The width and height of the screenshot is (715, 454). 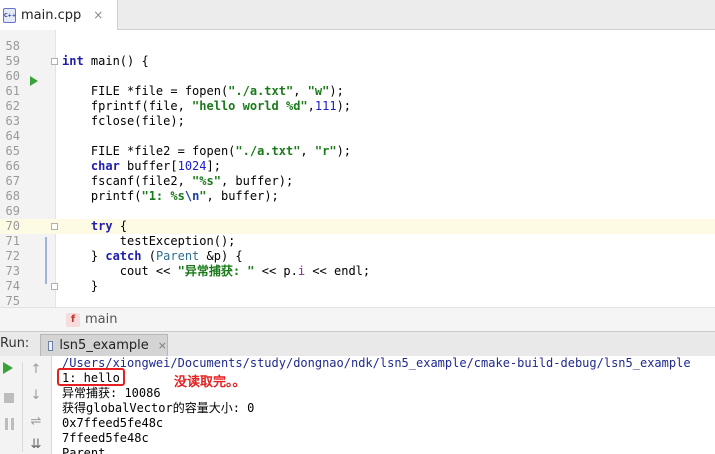 I want to click on annotation-note: 没读取完。。, so click(x=210, y=382).